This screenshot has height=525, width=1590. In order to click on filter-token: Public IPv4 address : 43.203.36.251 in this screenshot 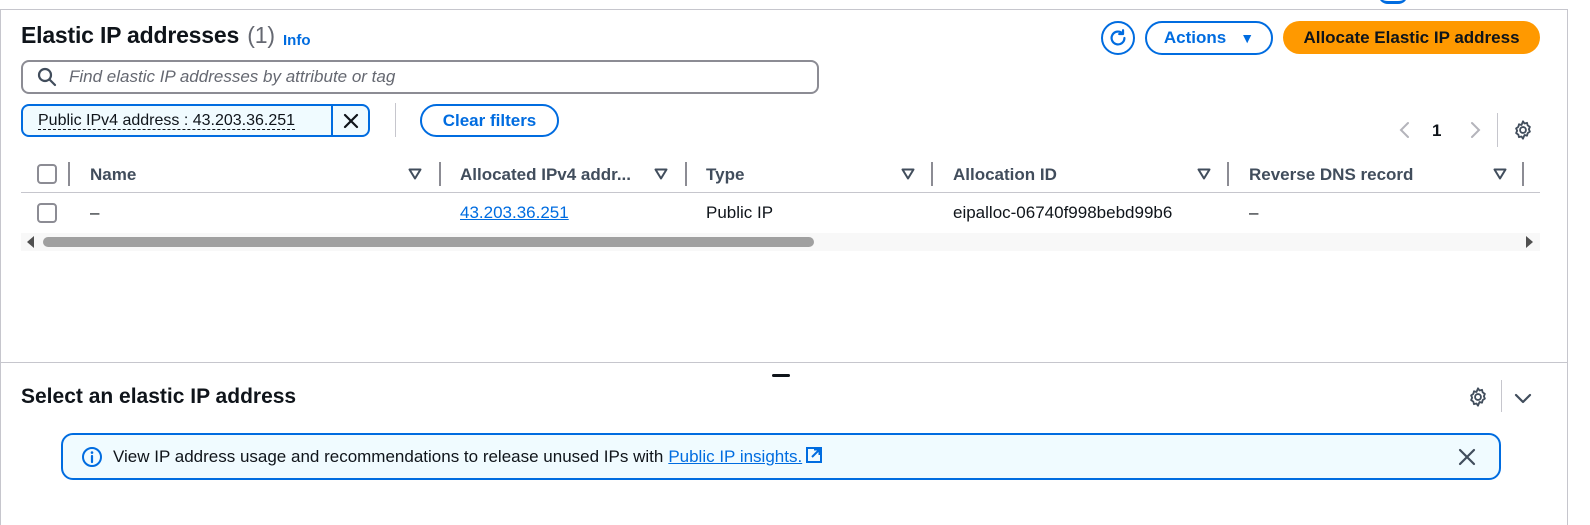, I will do `click(195, 120)`.